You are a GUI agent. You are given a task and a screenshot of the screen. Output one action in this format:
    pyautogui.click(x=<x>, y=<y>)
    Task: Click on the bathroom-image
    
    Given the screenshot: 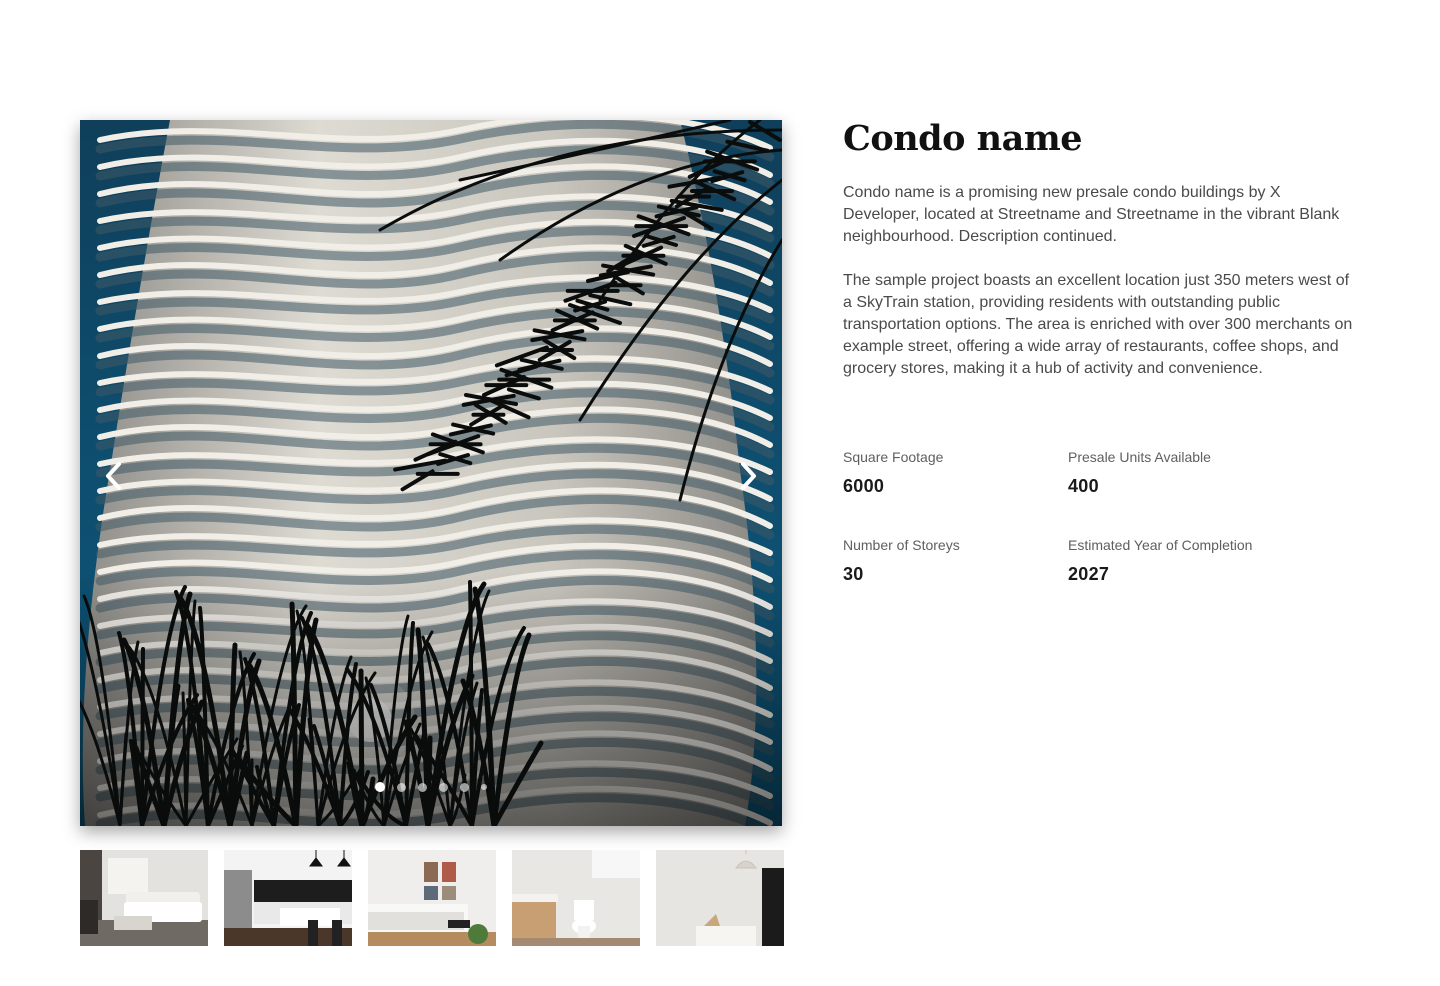 What is the action you would take?
    pyautogui.click(x=576, y=898)
    